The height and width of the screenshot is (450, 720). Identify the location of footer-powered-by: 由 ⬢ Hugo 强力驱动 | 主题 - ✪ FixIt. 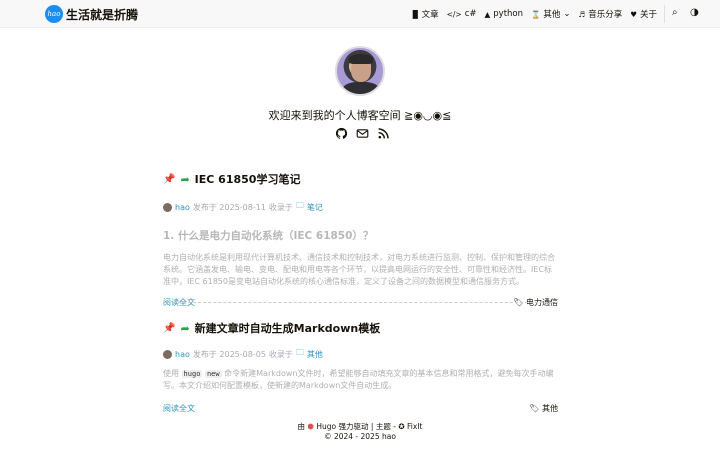
(360, 426).